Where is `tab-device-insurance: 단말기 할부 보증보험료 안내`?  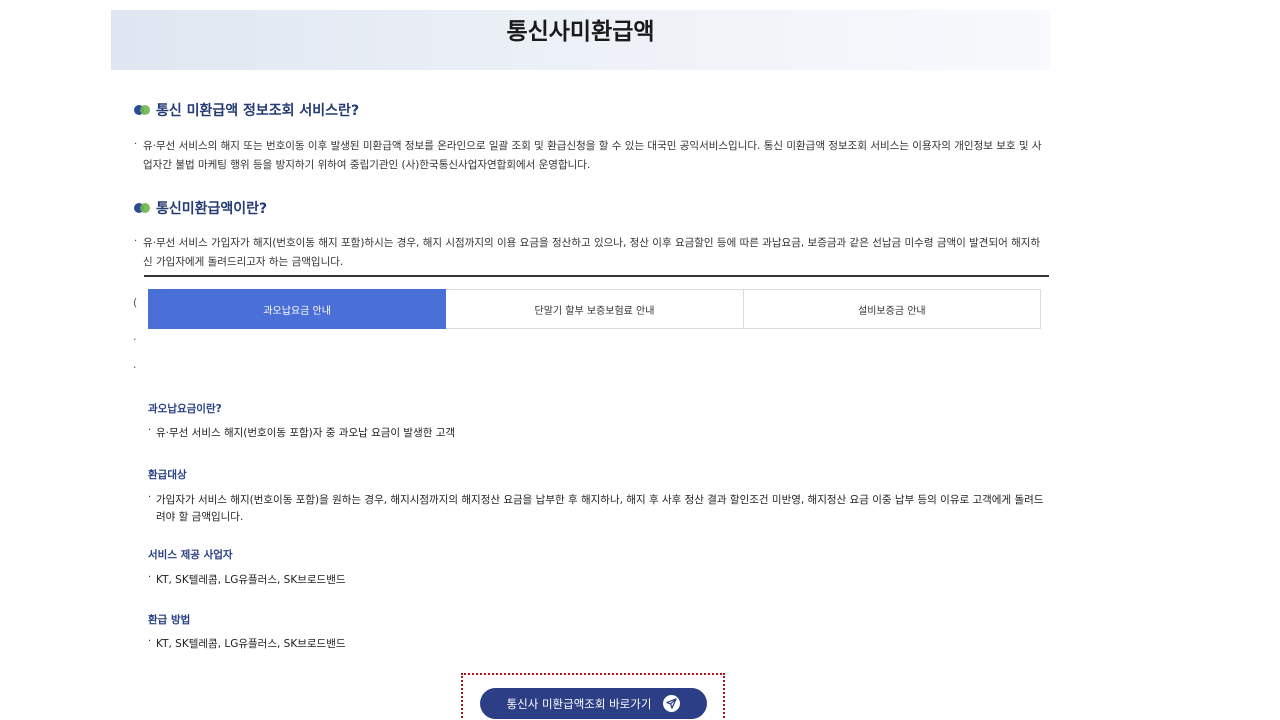
tab-device-insurance: 단말기 할부 보증보험료 안내 is located at coordinates (595, 309).